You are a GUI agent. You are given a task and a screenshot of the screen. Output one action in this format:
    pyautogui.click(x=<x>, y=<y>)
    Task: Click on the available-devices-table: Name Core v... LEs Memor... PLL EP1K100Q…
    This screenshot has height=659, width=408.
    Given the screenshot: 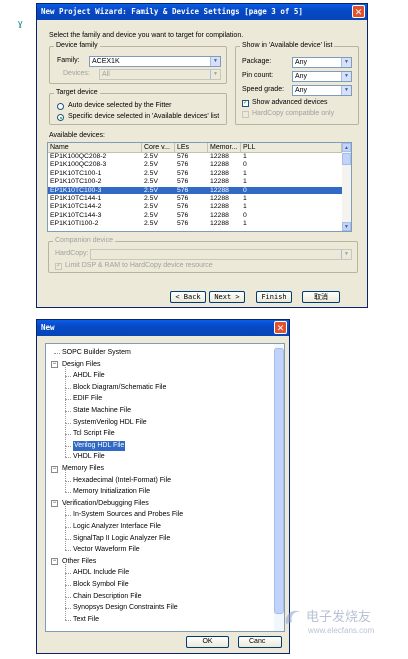 What is the action you would take?
    pyautogui.click(x=199, y=187)
    